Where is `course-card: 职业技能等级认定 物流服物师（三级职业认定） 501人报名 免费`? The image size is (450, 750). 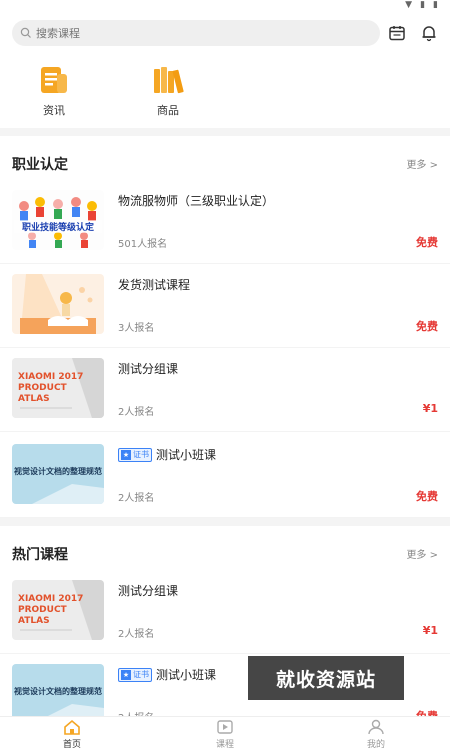
course-card: 职业技能等级认定 物流服物师（三级职业认定） 501人报名 免费 is located at coordinates (225, 223).